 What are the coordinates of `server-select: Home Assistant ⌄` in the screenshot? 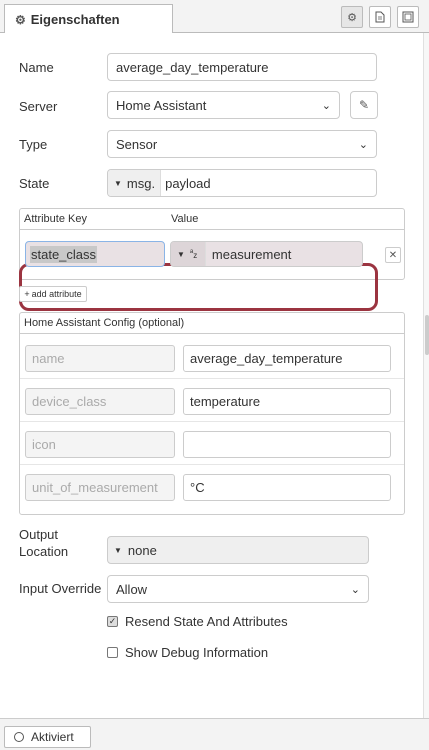 It's located at (223, 105).